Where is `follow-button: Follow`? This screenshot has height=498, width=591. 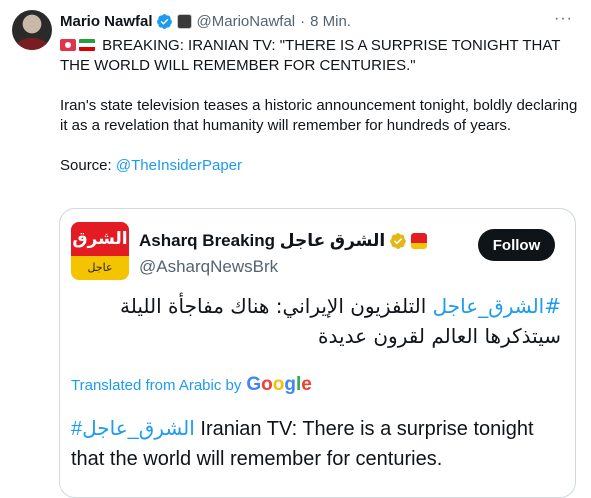 follow-button: Follow is located at coordinates (516, 245).